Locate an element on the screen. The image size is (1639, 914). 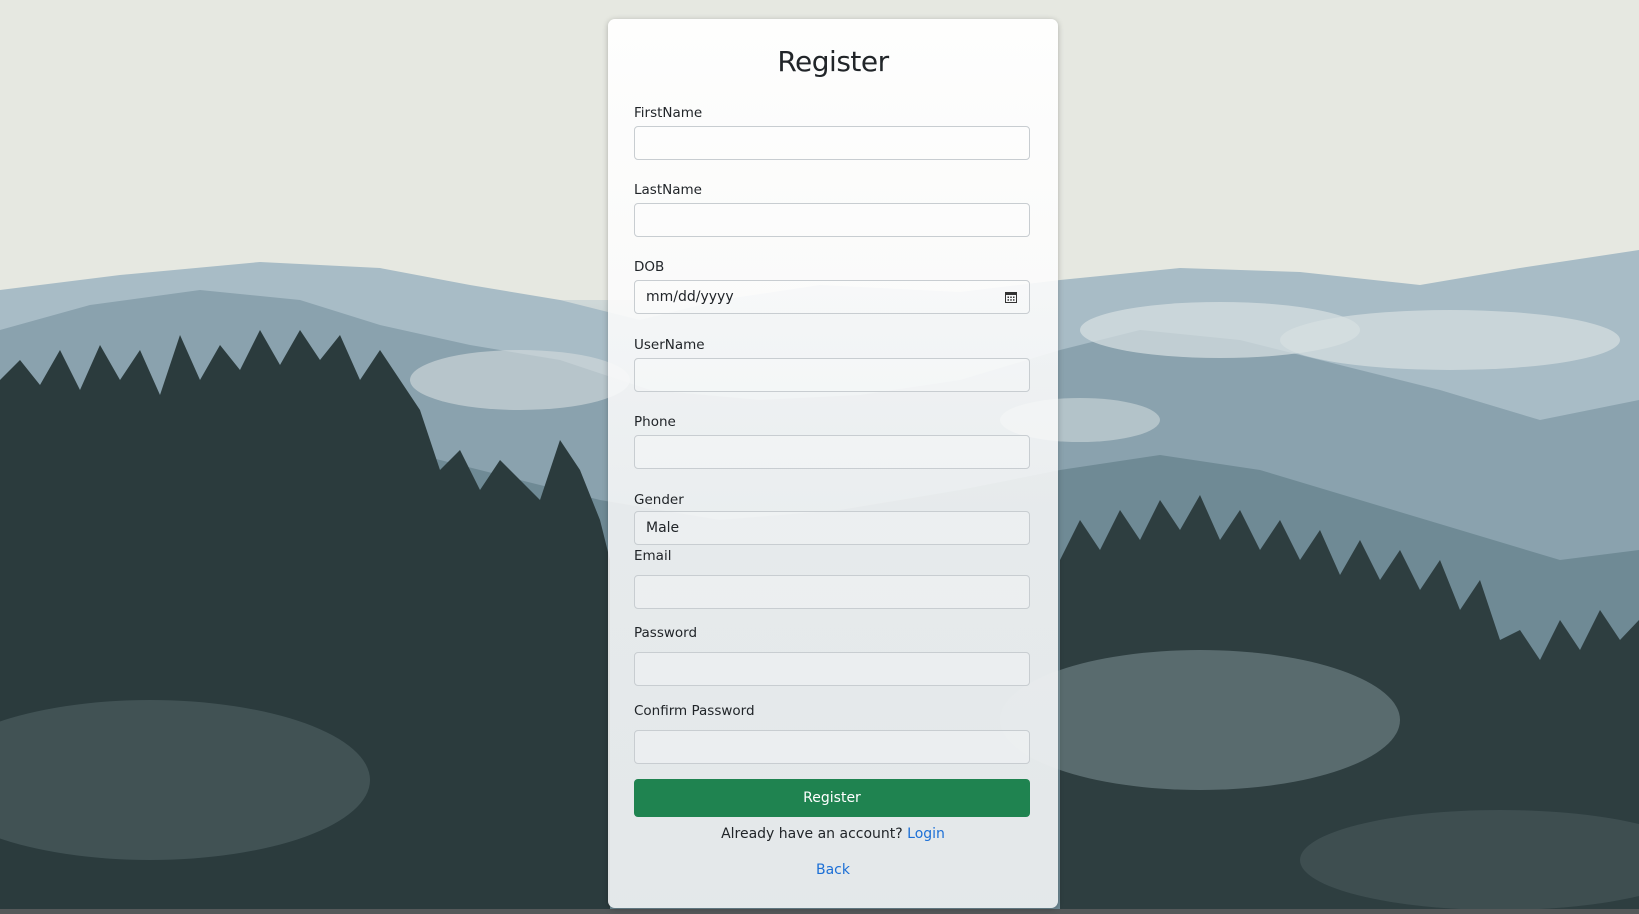
back-link: Back is located at coordinates (833, 870).